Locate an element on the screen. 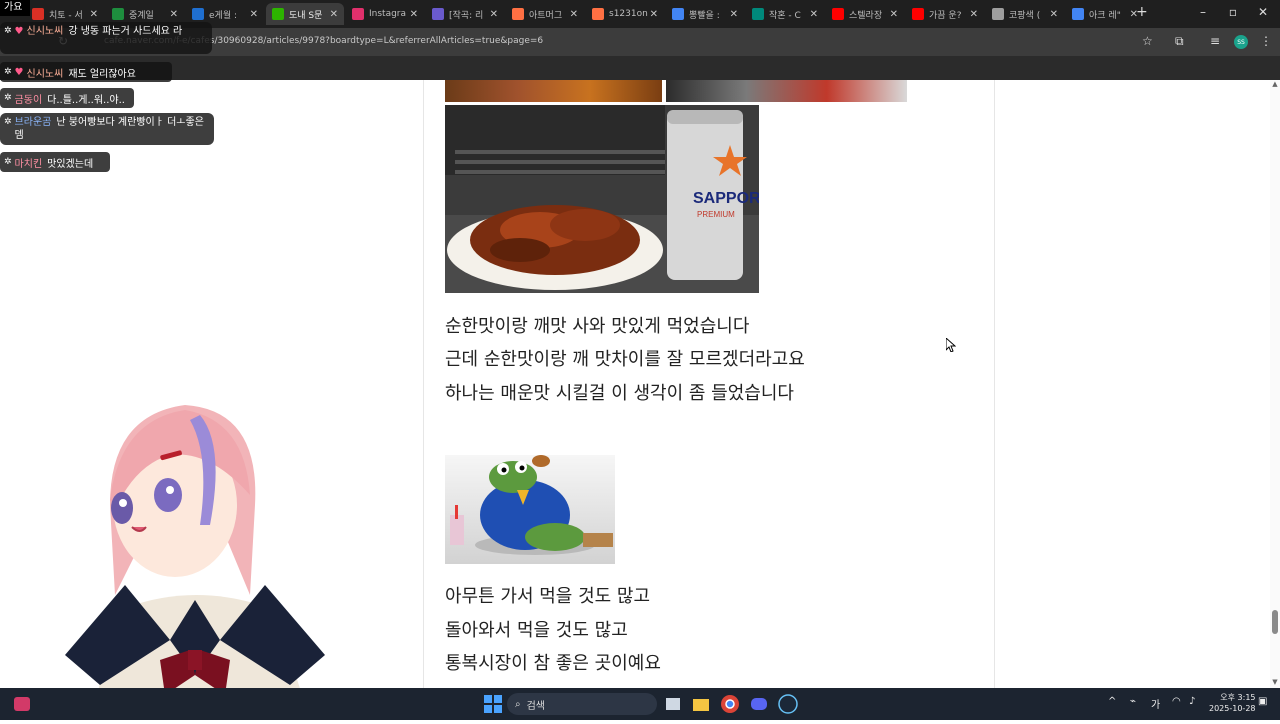 The height and width of the screenshot is (724, 1280). article-line-3: 하나는 매운맛 시킬걸 이 생각이 좀 들었습니다 is located at coordinates (619, 393).